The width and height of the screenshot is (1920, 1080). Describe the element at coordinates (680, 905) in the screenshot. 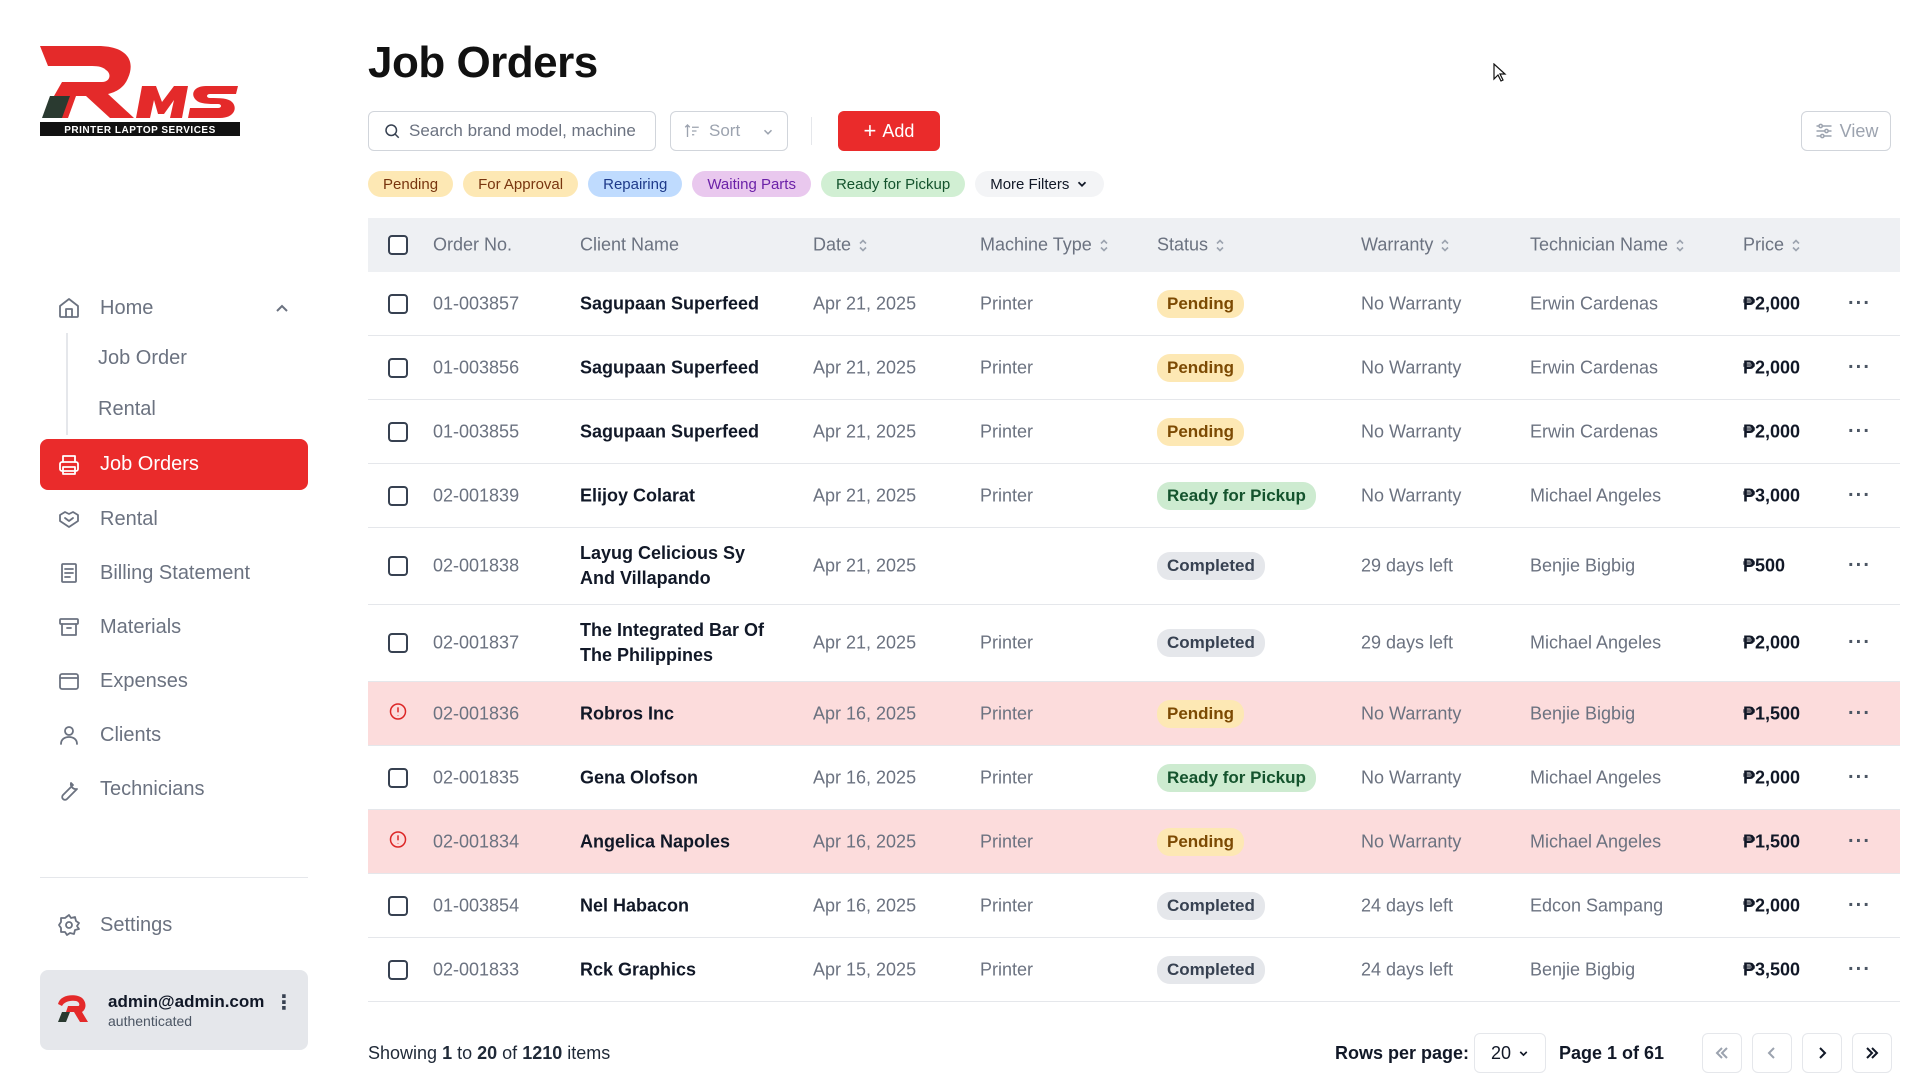

I see `client-name: Nel Habacon` at that location.